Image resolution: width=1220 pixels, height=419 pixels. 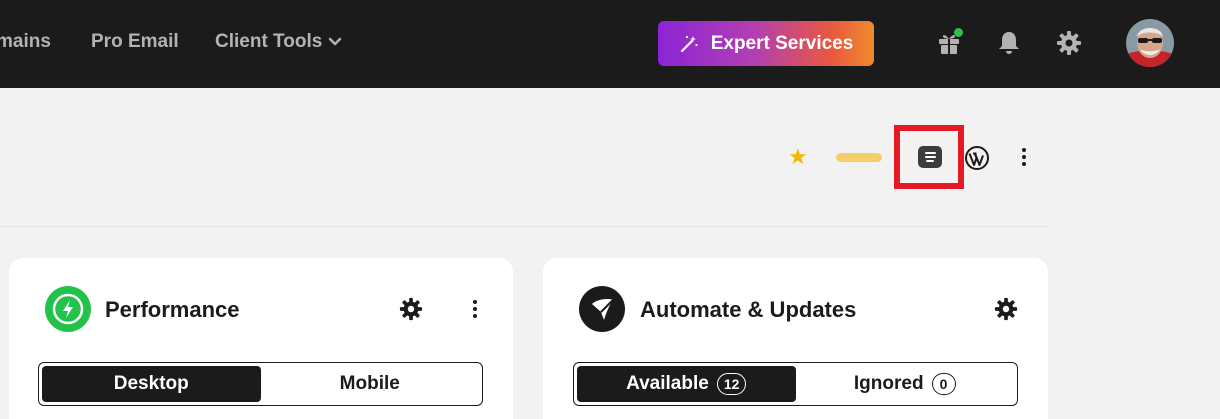 I want to click on automate-updates-title: Automate & Updates, so click(x=748, y=309).